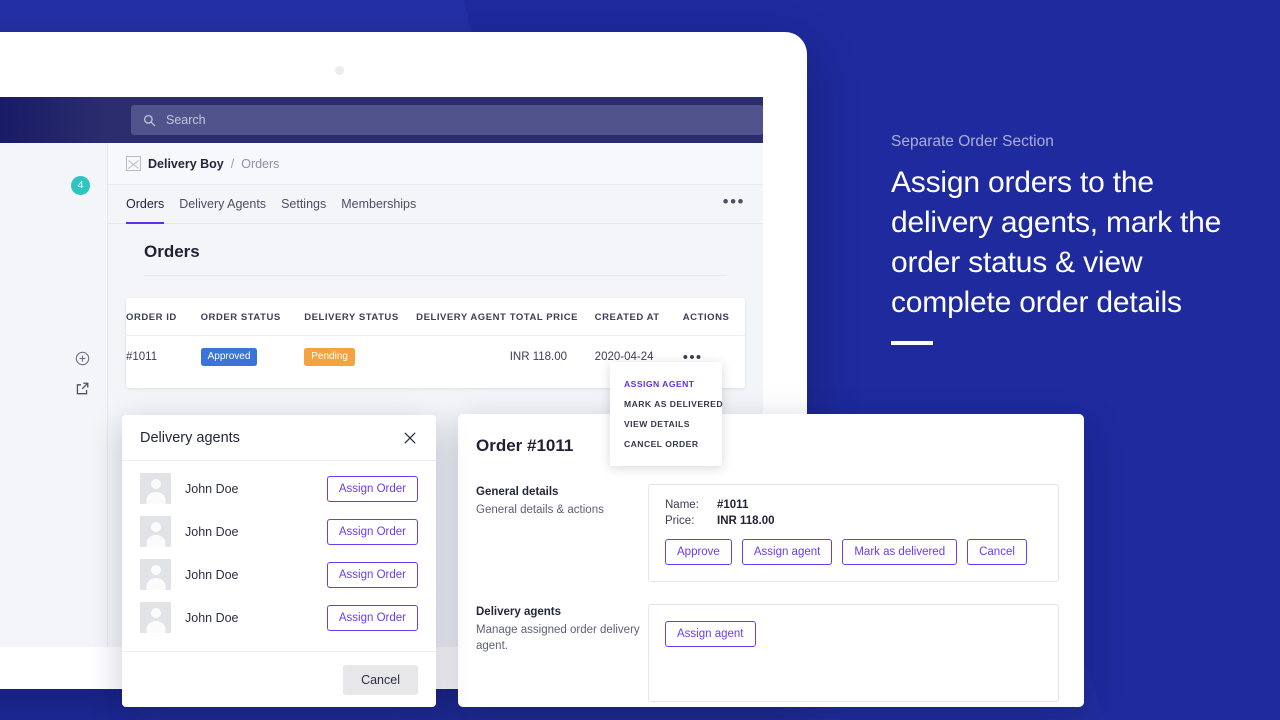  What do you see at coordinates (80, 185) in the screenshot?
I see `sidebar-badge-count: 4` at bounding box center [80, 185].